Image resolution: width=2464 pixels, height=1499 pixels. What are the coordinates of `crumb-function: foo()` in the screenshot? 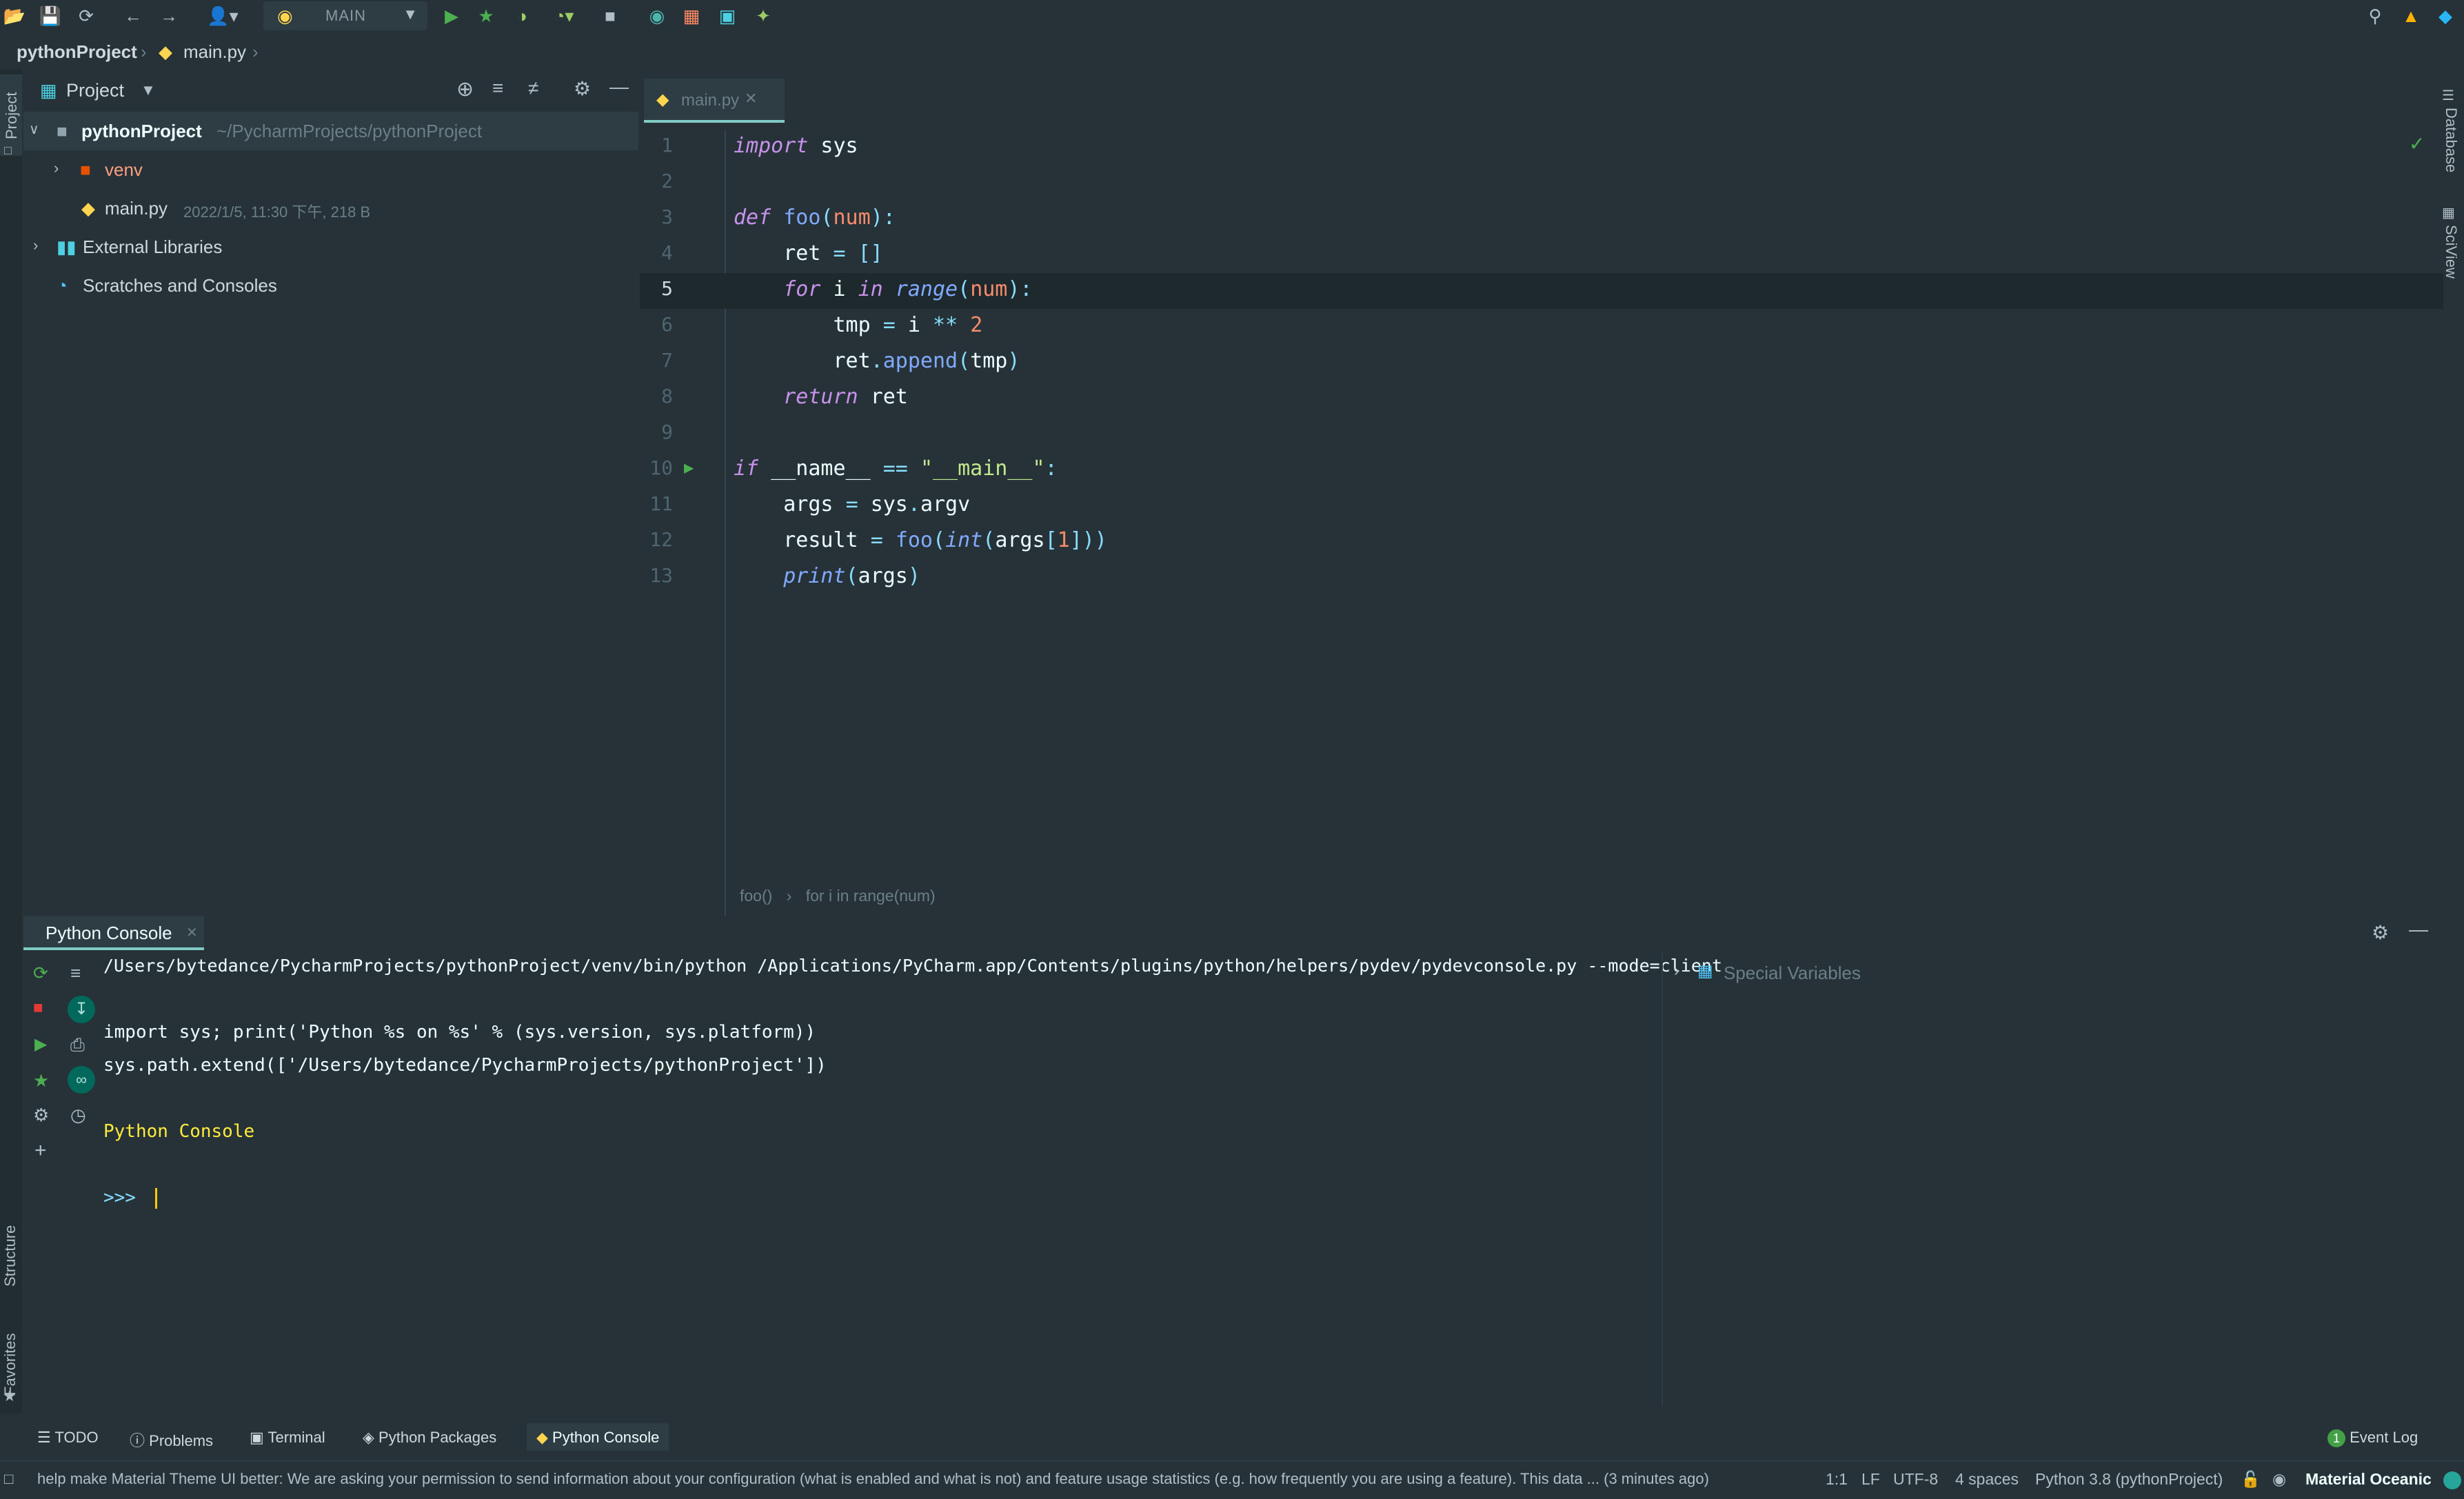 It's located at (756, 896).